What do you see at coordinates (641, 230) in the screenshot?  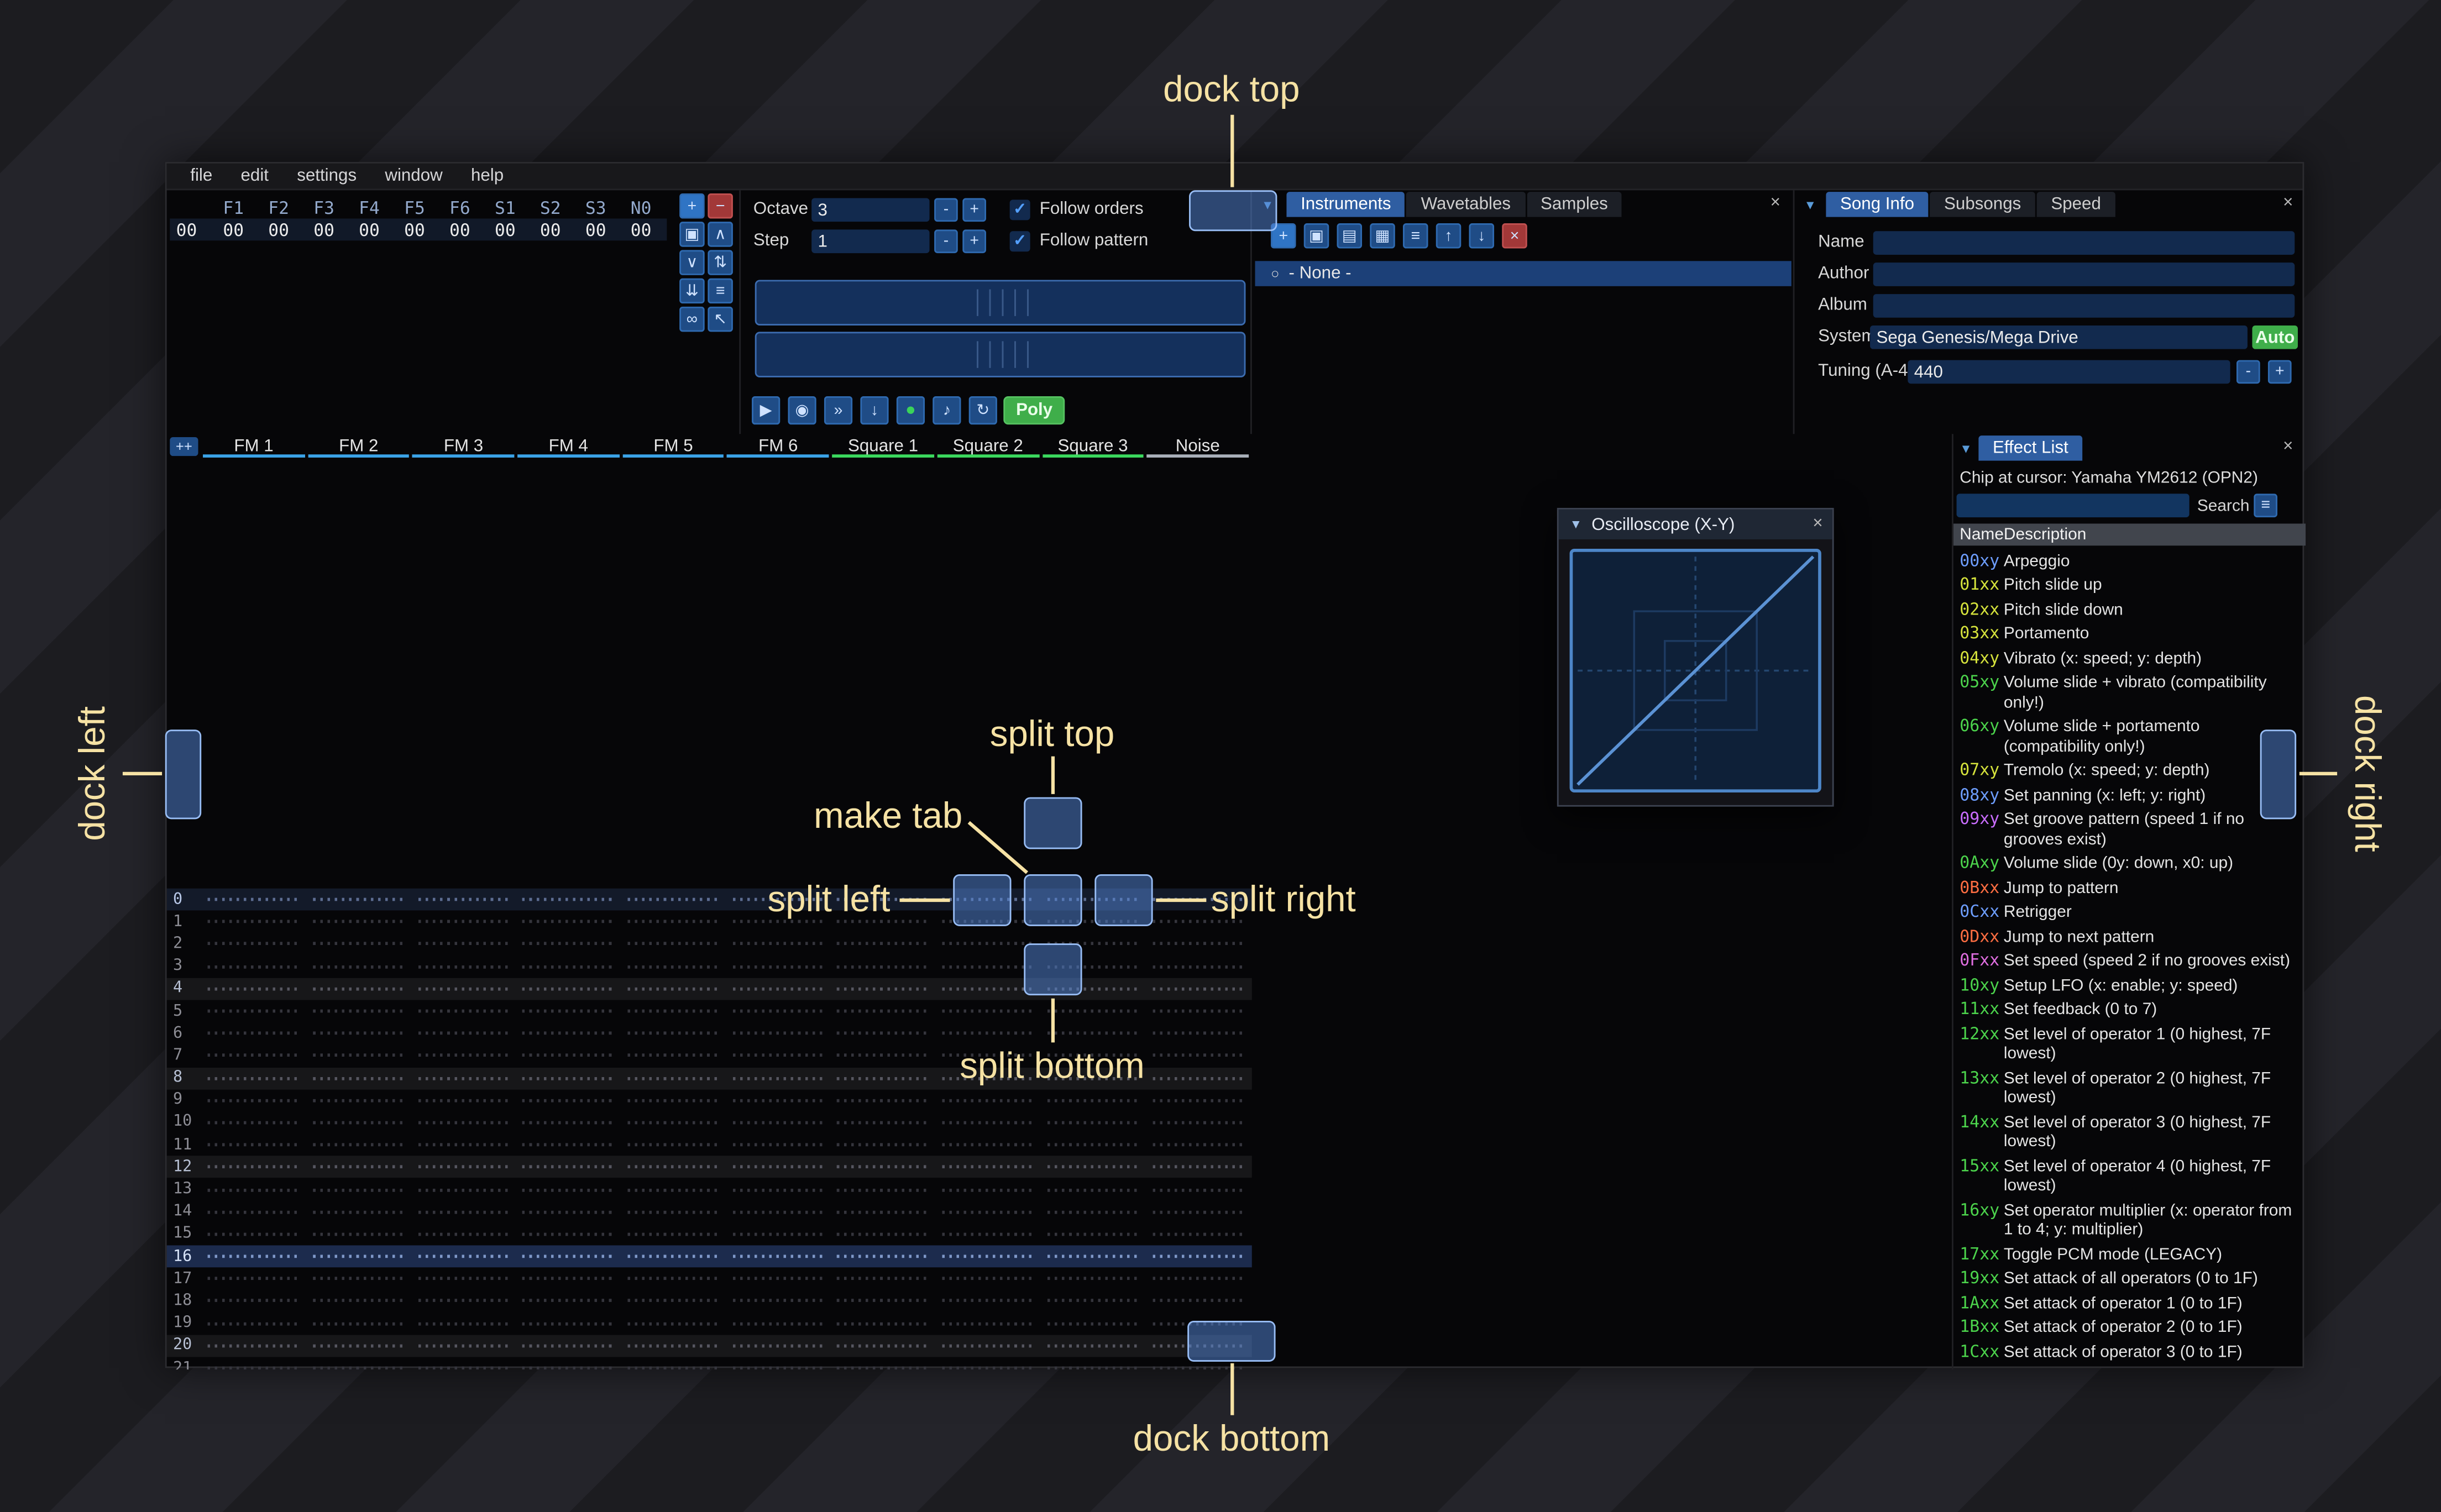 I see `order-cell-9: 00` at bounding box center [641, 230].